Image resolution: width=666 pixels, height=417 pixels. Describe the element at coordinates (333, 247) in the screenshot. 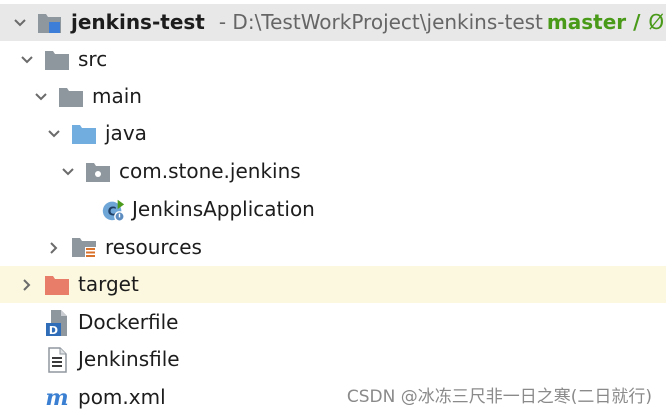

I see `tree-row-resources: resources` at that location.